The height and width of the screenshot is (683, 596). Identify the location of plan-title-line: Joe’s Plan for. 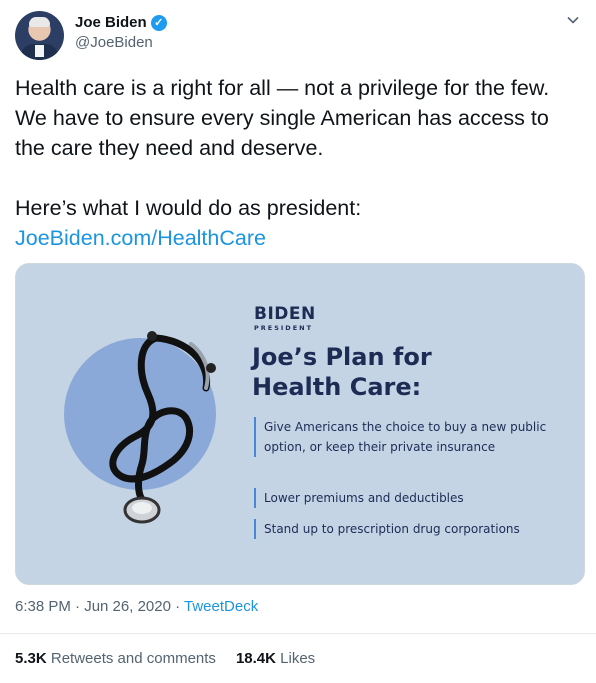
(342, 357).